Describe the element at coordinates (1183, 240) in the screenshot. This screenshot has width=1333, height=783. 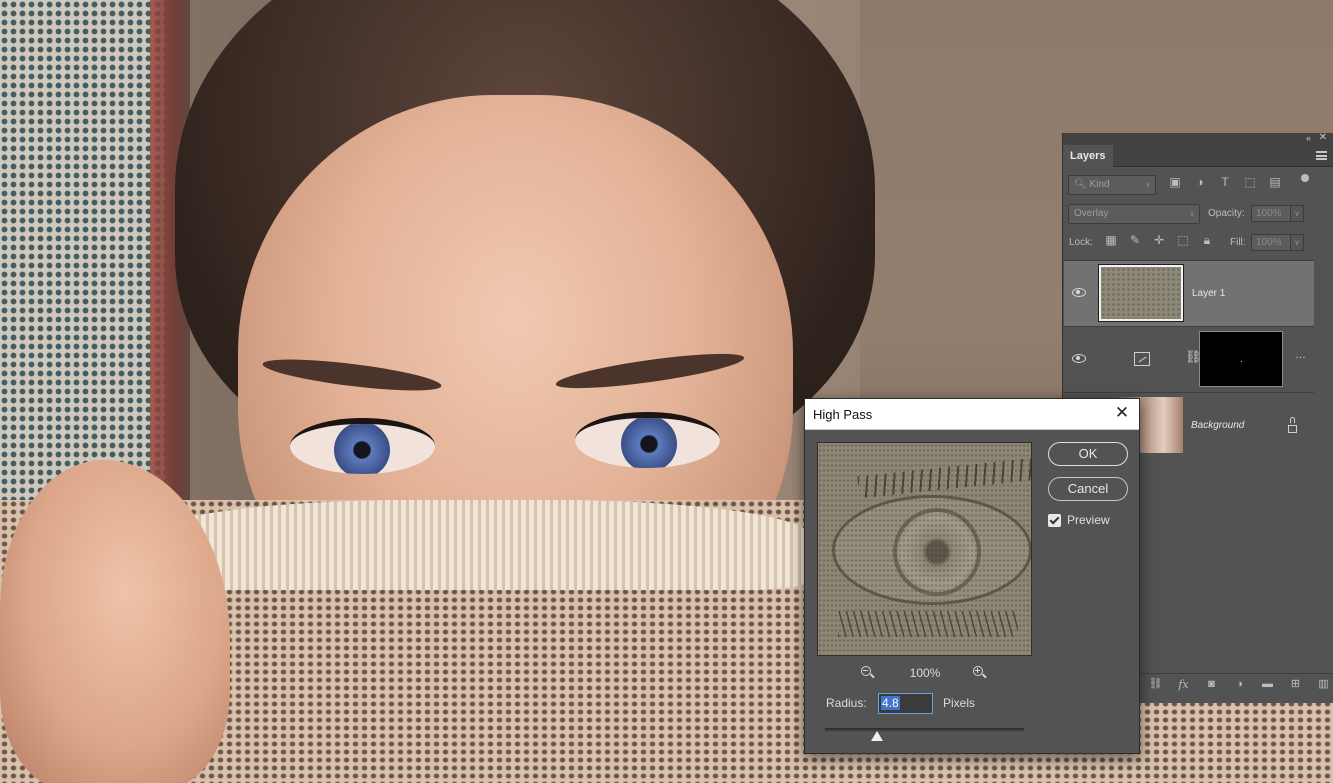
I see `lock-artboard-icon: ⬚` at that location.